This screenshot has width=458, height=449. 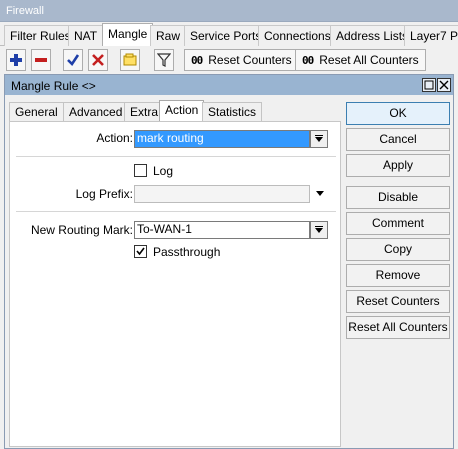 I want to click on routing-mark-dropdown-button, so click(x=319, y=230).